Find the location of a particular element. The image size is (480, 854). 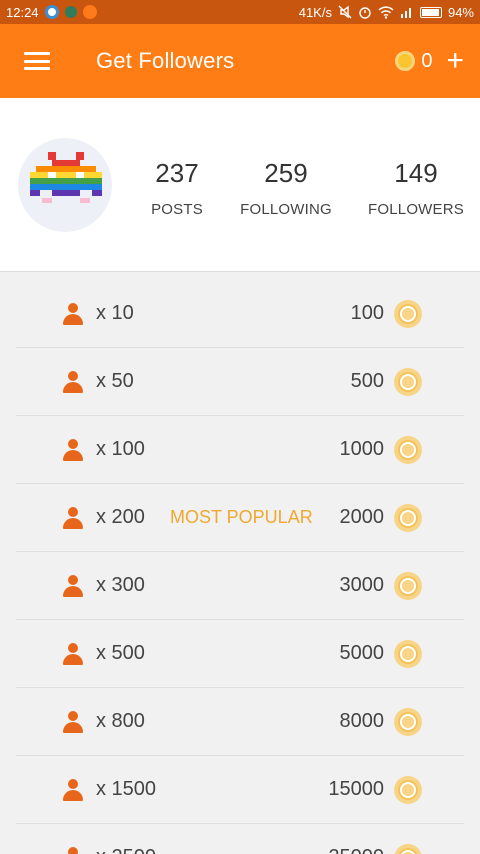

package-amount: x 100 is located at coordinates (120, 449).